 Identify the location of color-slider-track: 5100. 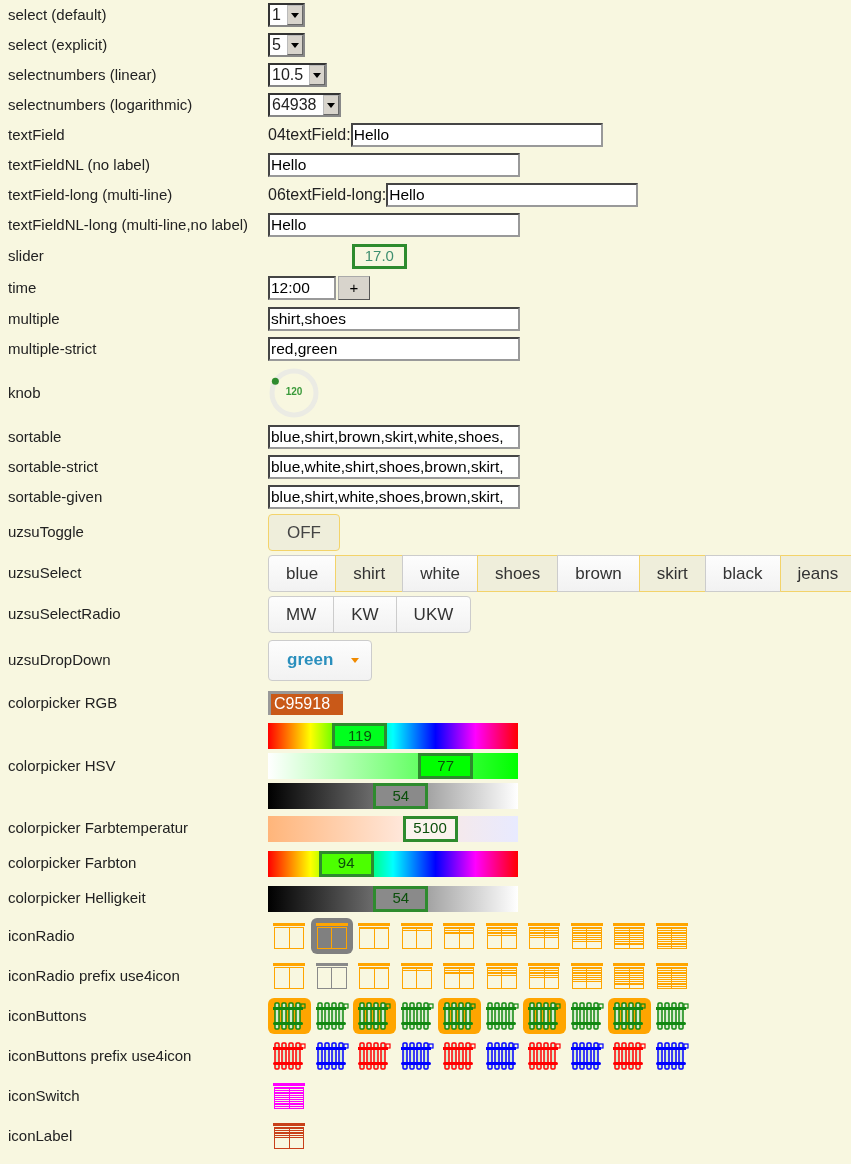
(393, 828).